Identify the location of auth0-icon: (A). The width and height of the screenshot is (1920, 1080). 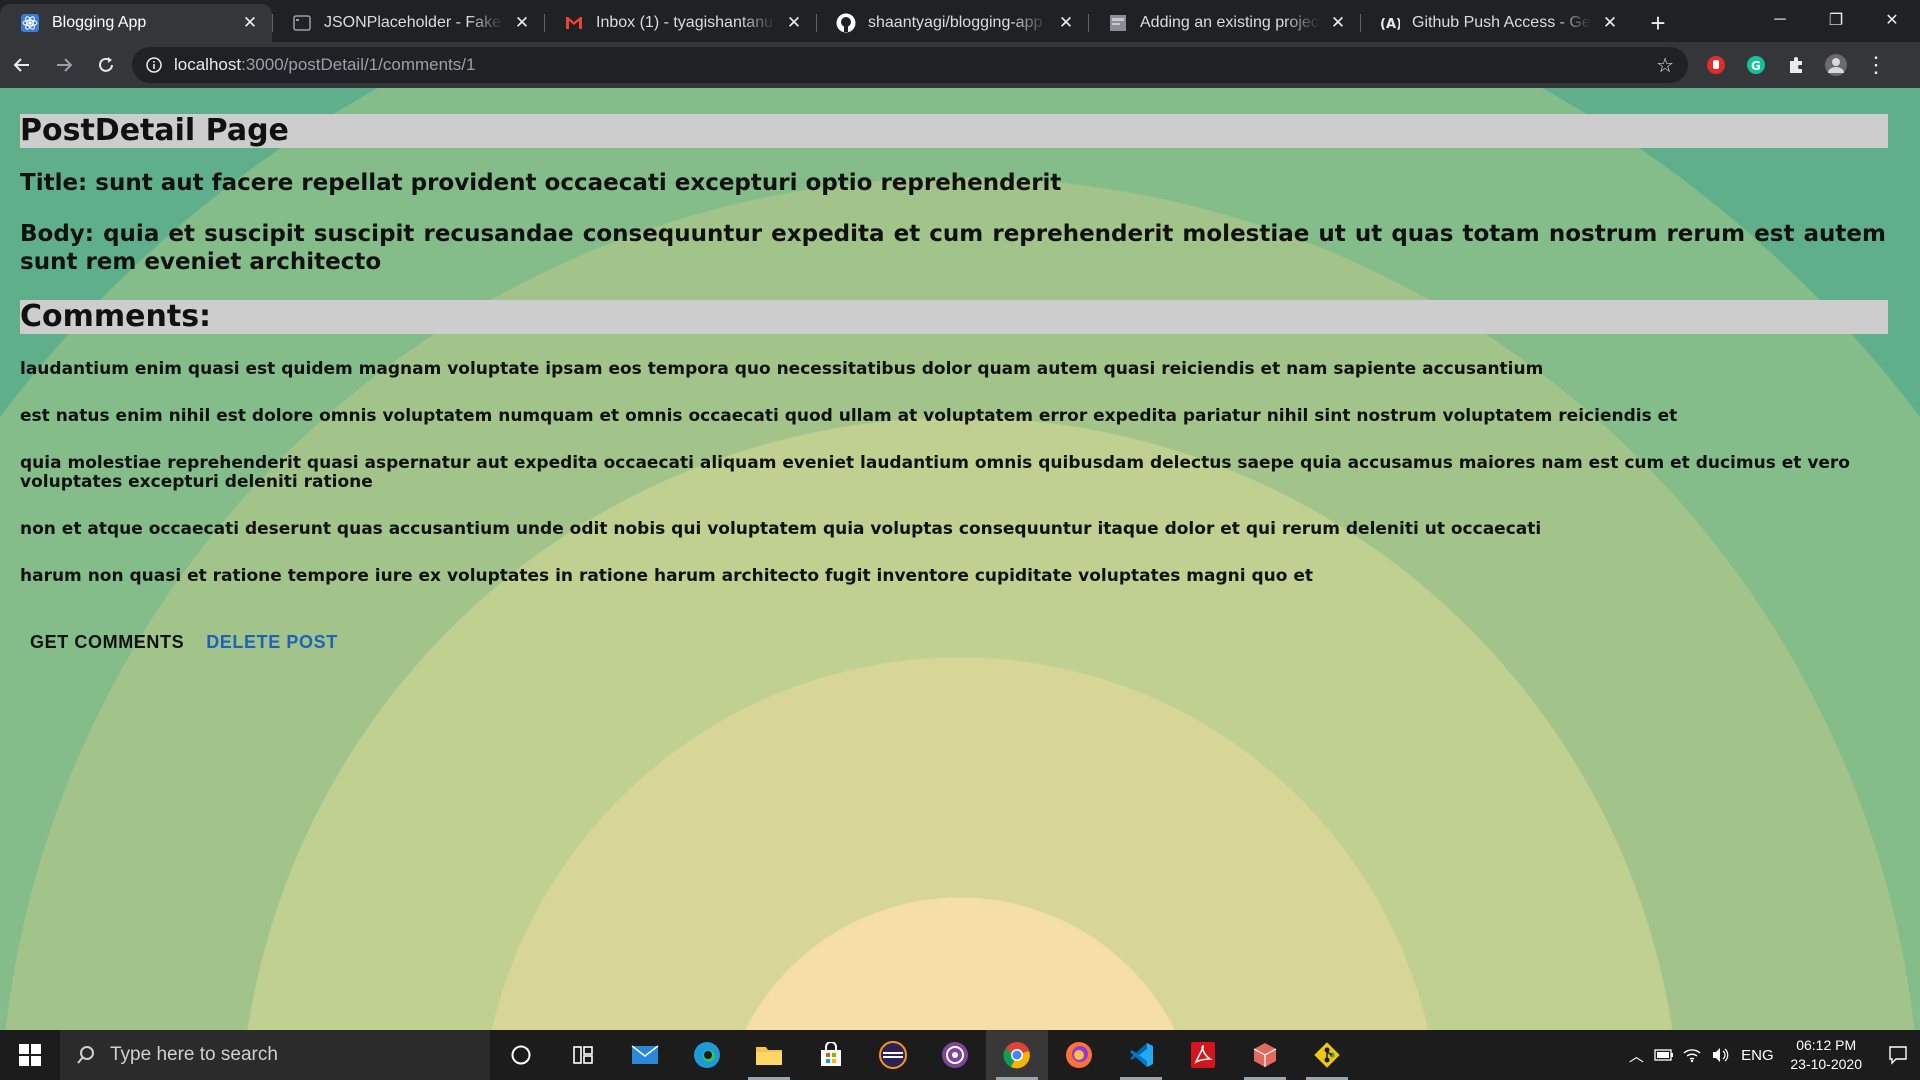
(1390, 23).